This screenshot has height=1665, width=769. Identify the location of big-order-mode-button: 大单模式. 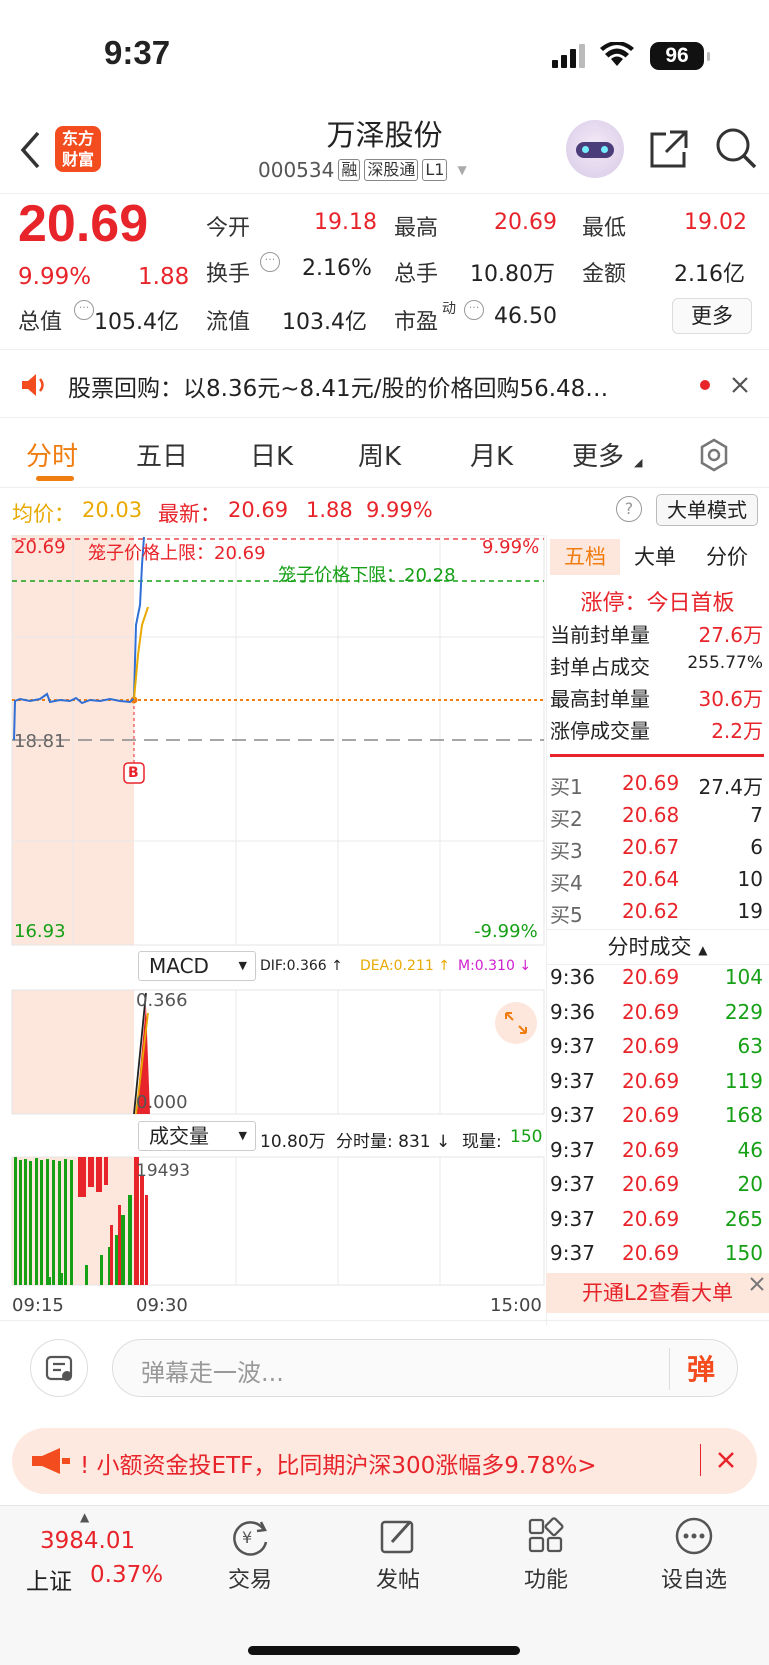
(707, 510).